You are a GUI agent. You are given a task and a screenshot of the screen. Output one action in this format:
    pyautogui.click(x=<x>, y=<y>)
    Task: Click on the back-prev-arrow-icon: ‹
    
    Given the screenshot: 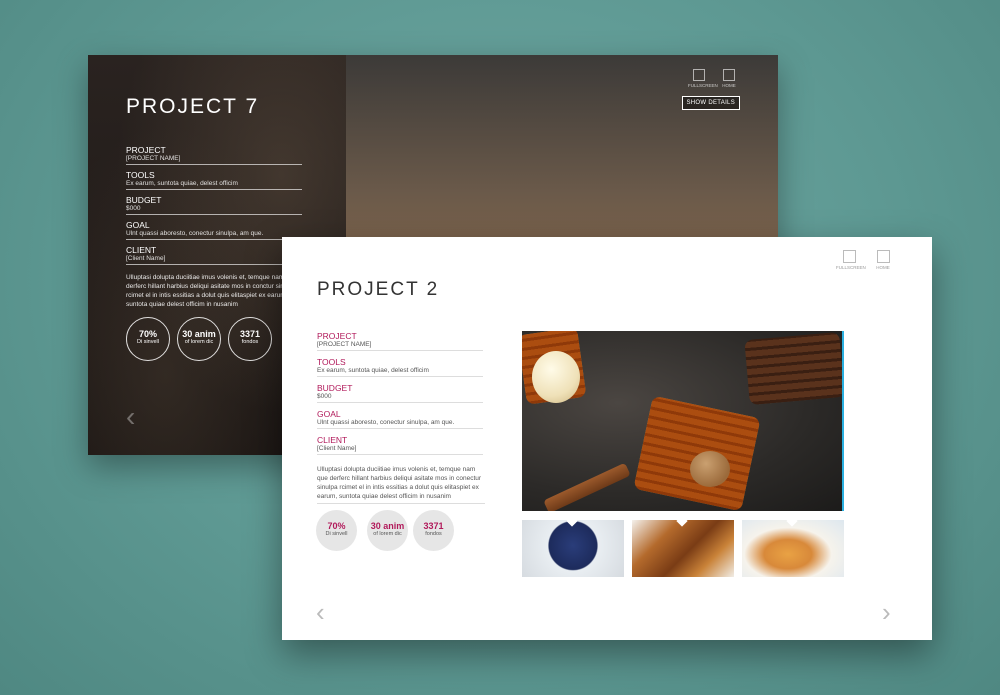 What is the action you would take?
    pyautogui.click(x=130, y=417)
    